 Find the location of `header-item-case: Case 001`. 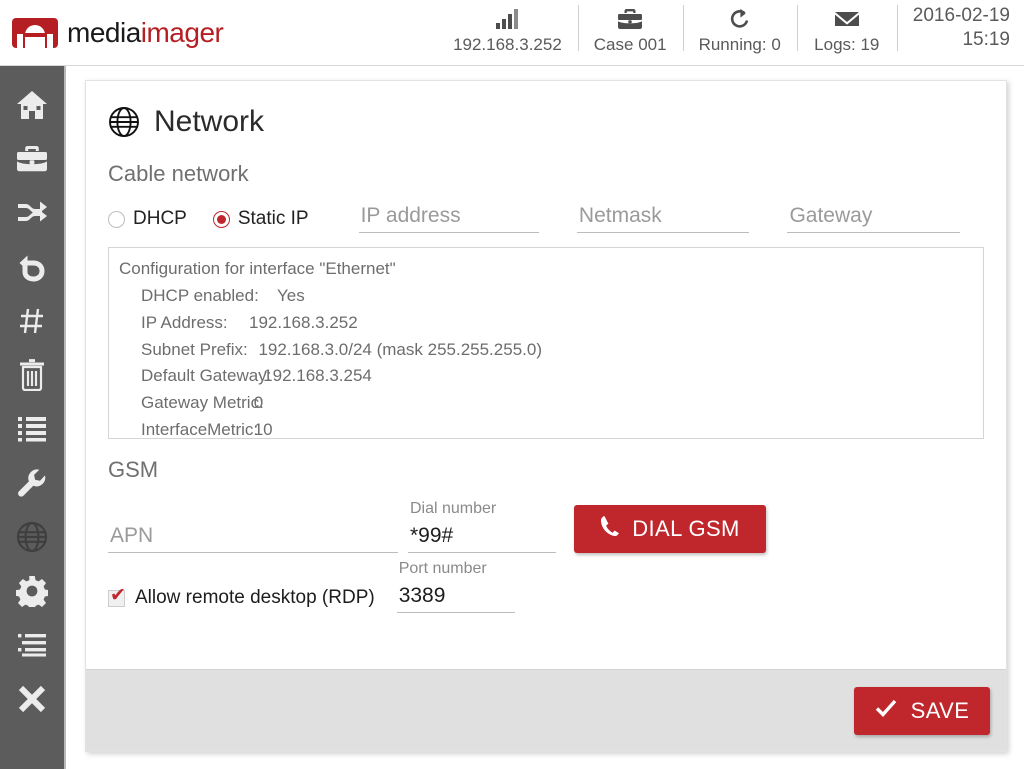

header-item-case: Case 001 is located at coordinates (630, 30).